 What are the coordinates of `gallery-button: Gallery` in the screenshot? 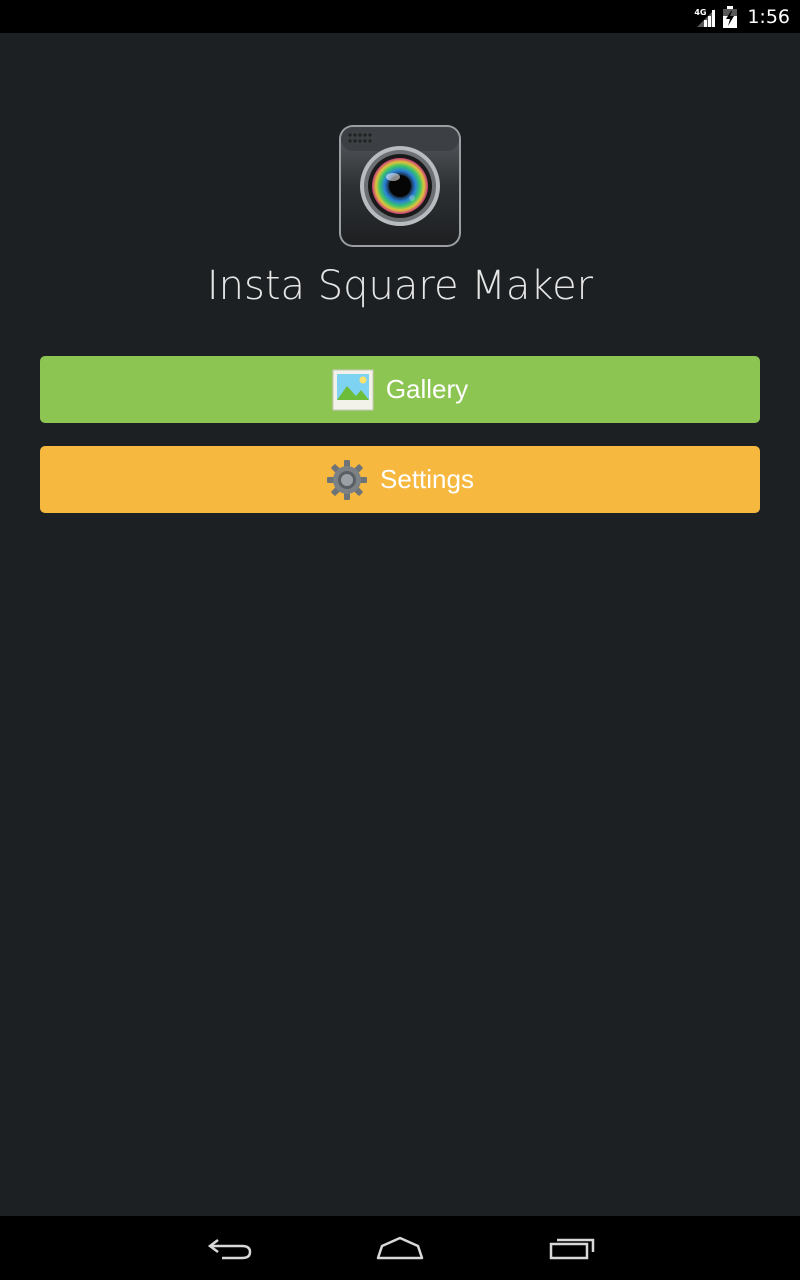 It's located at (400, 389).